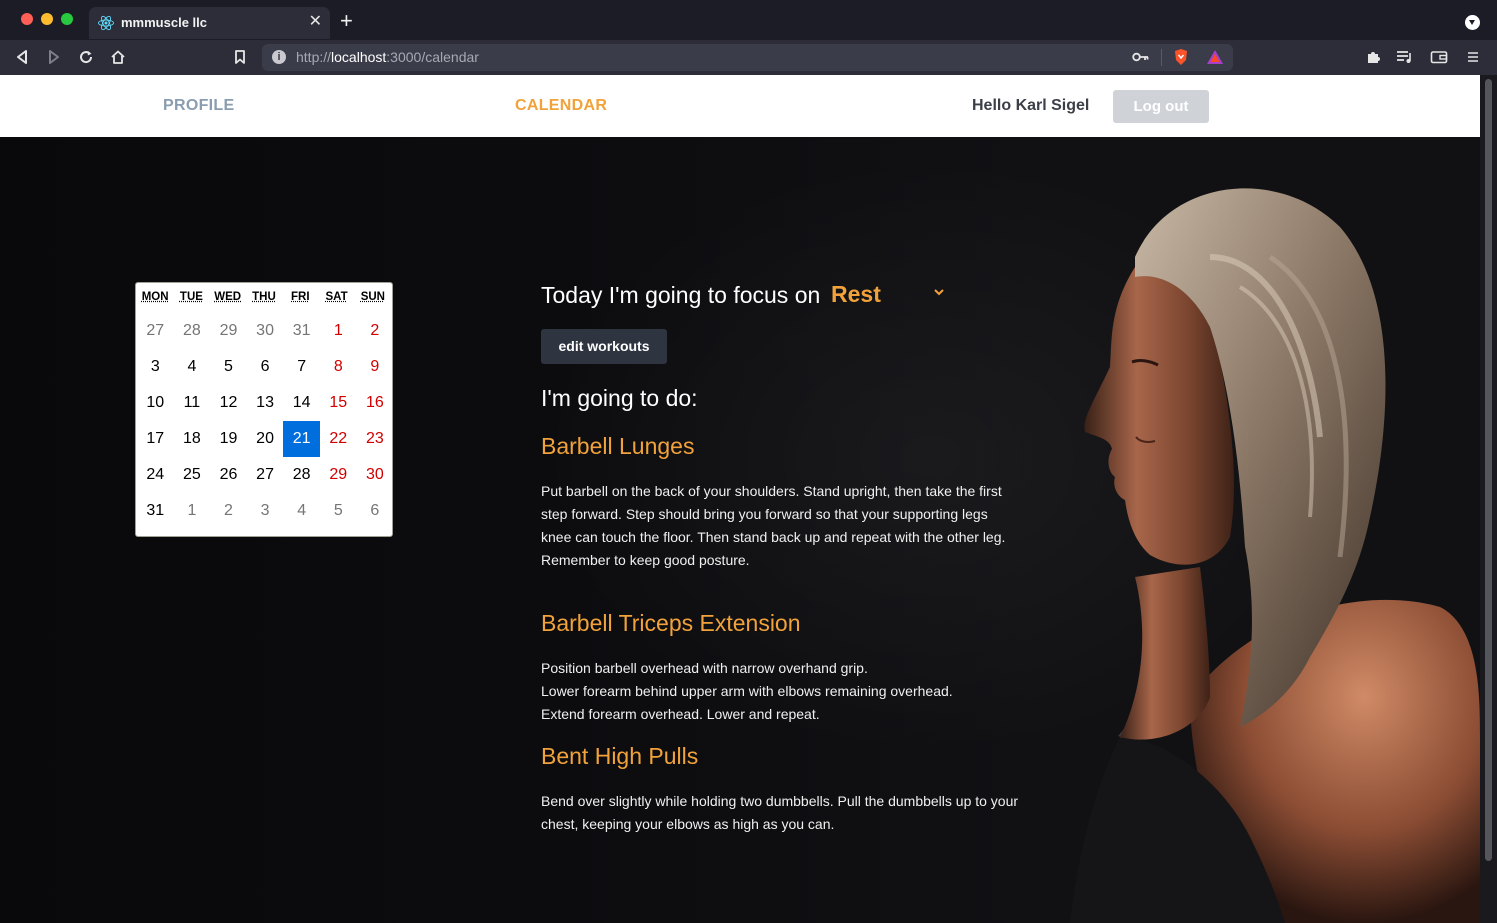 The image size is (1497, 923). What do you see at coordinates (1473, 57) in the screenshot?
I see `browser-menu-icon` at bounding box center [1473, 57].